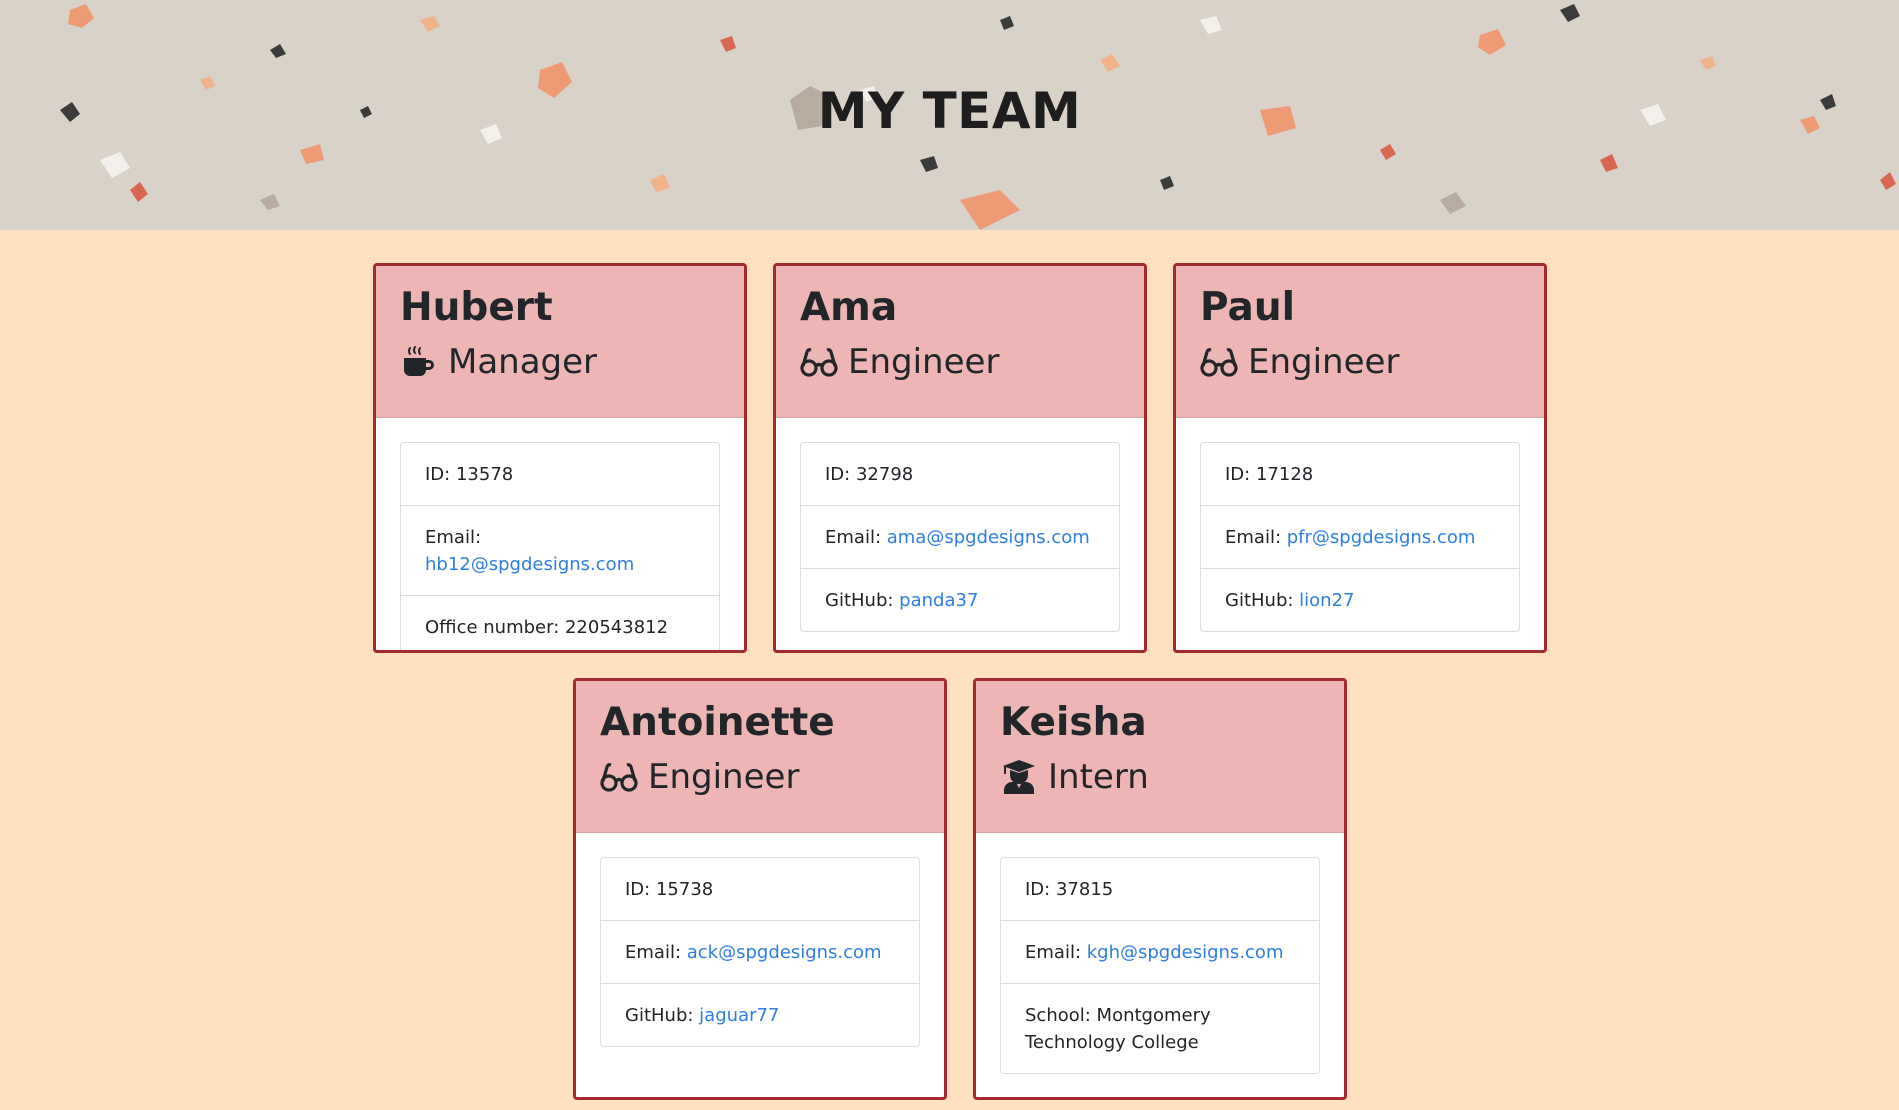 This screenshot has width=1899, height=1110. I want to click on email-row: Email: pfr@spgdesigns.com, so click(1360, 537).